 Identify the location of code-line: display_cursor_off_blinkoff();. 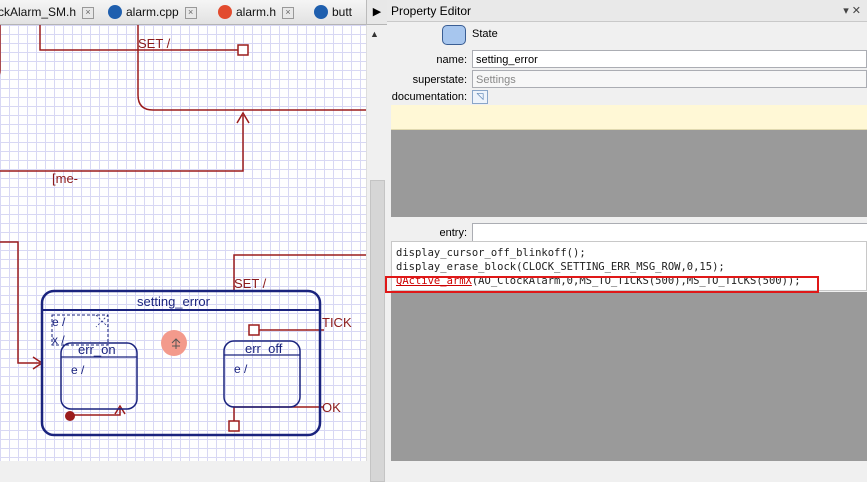
(491, 253).